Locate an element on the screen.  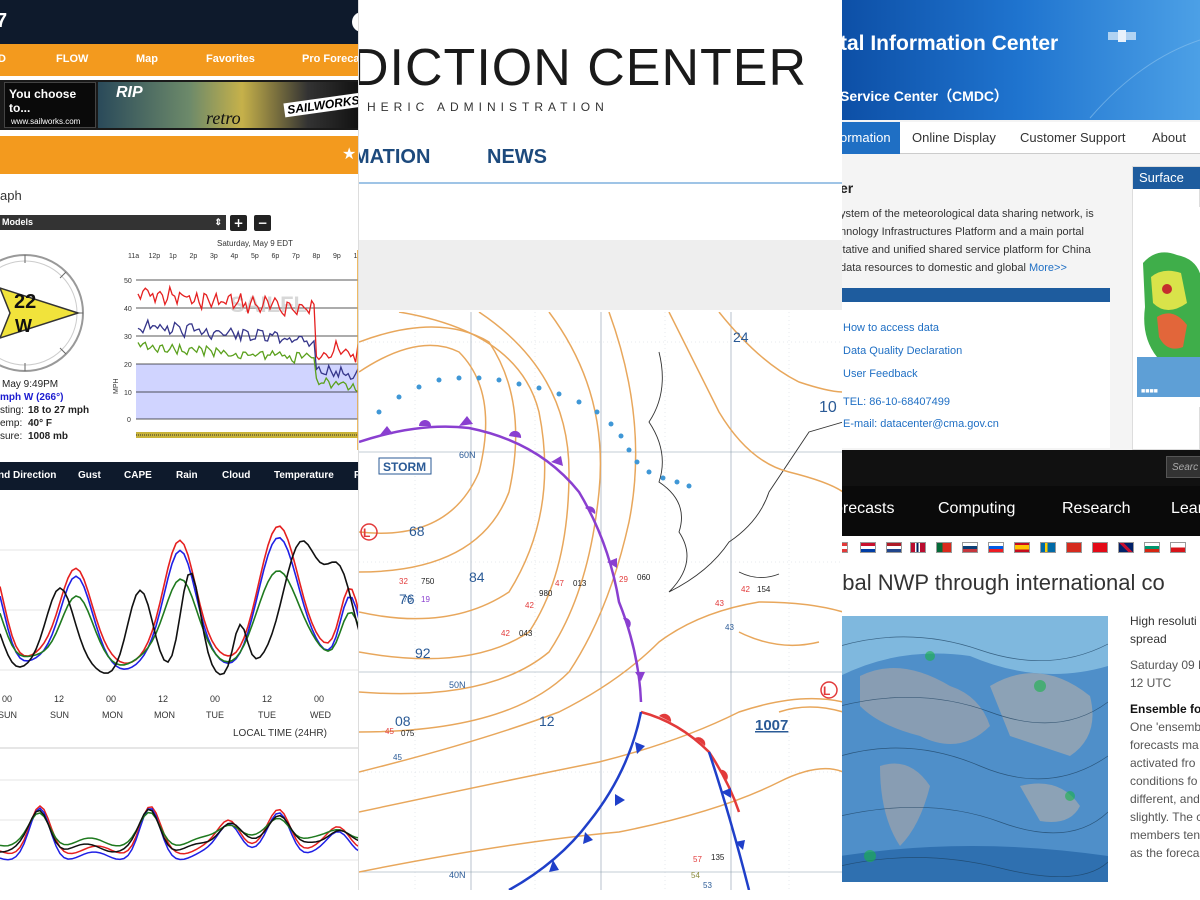
nwp-side-title: High resoluti spread is located at coordinates (1165, 630).